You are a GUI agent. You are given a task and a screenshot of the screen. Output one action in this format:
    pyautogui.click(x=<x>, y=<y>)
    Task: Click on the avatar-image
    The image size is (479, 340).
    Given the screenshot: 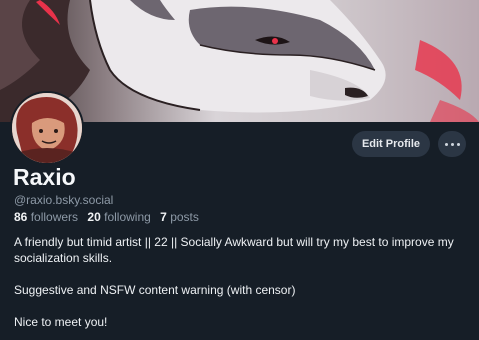 What is the action you would take?
    pyautogui.click(x=47, y=128)
    